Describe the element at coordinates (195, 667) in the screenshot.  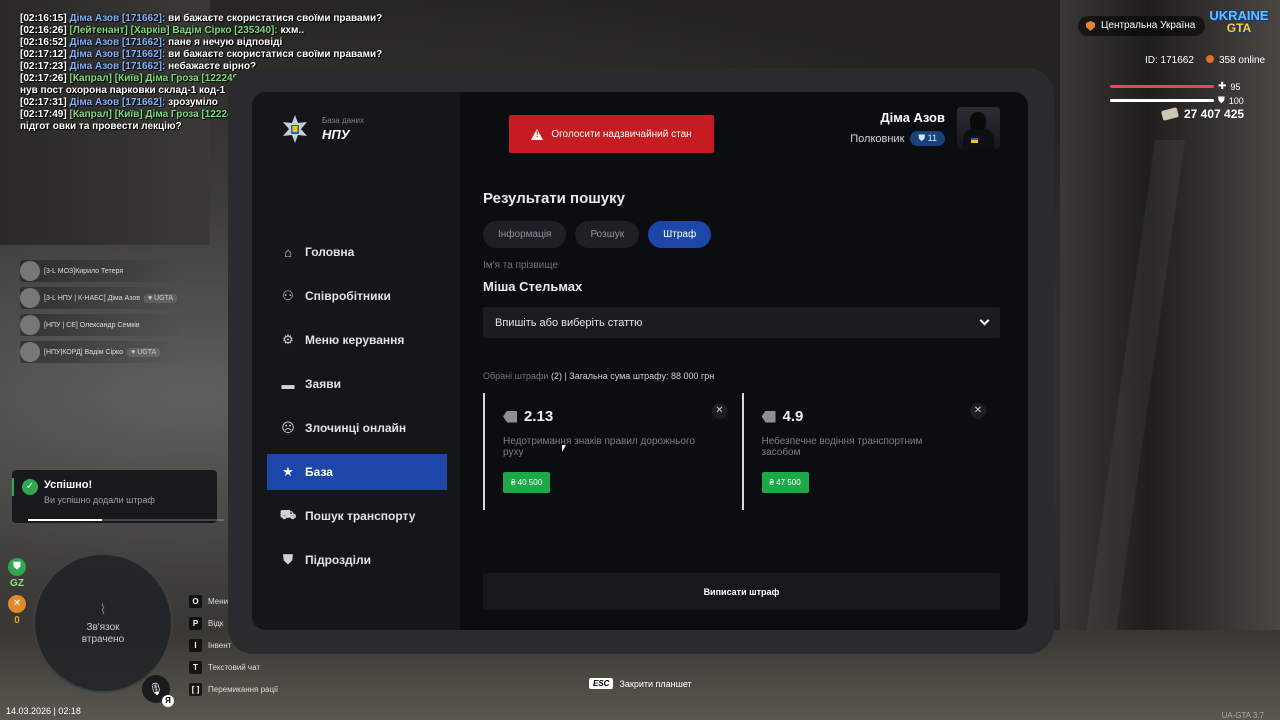
I see `key-cap: T` at that location.